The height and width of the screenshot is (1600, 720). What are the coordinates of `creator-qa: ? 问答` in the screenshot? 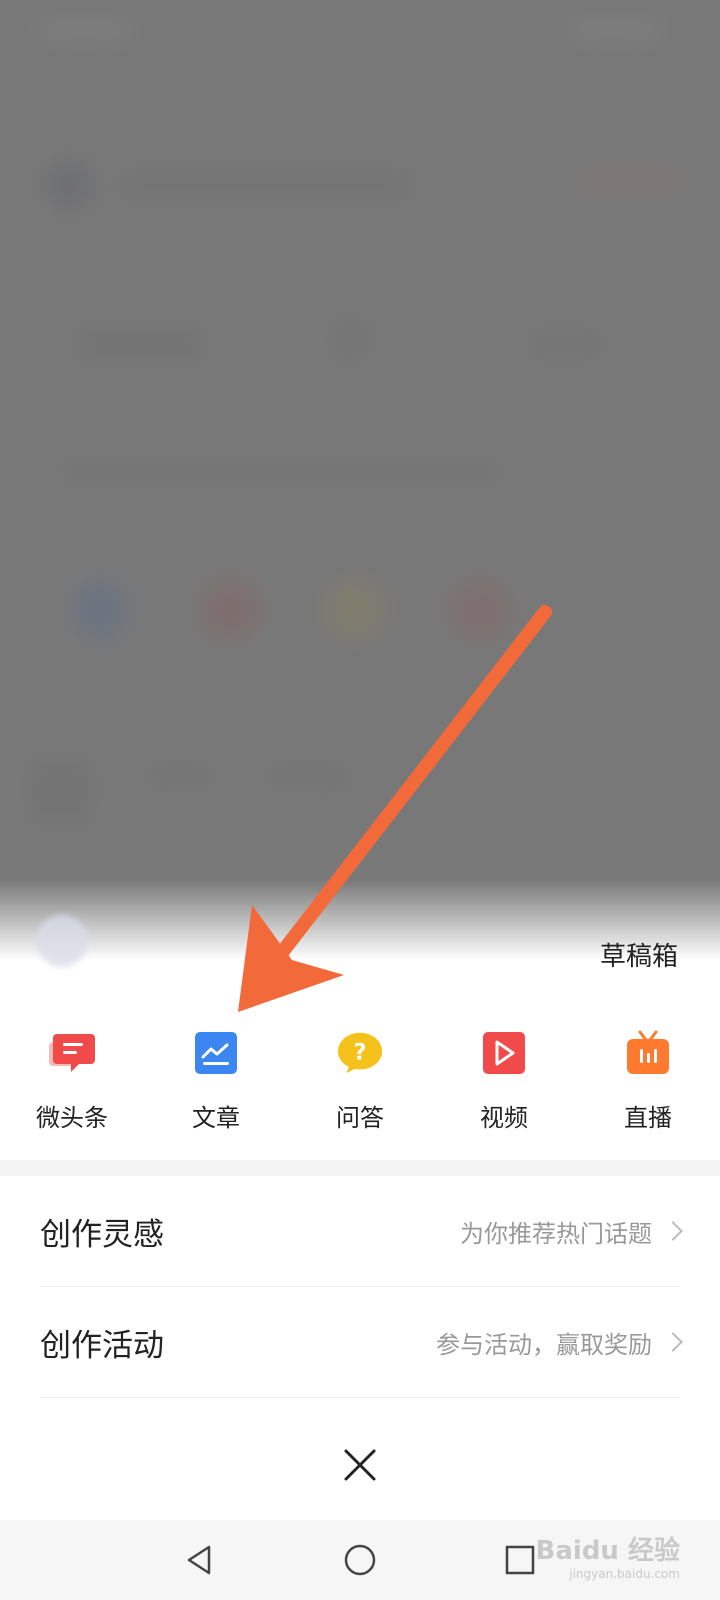 It's located at (360, 1085).